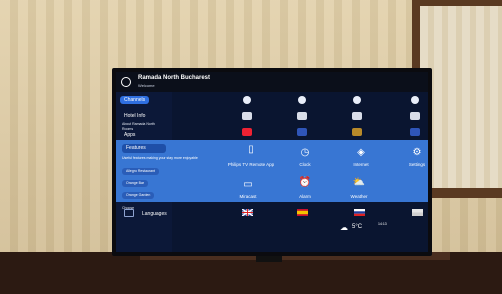  I want to click on hotel-logo-icon, so click(126, 82).